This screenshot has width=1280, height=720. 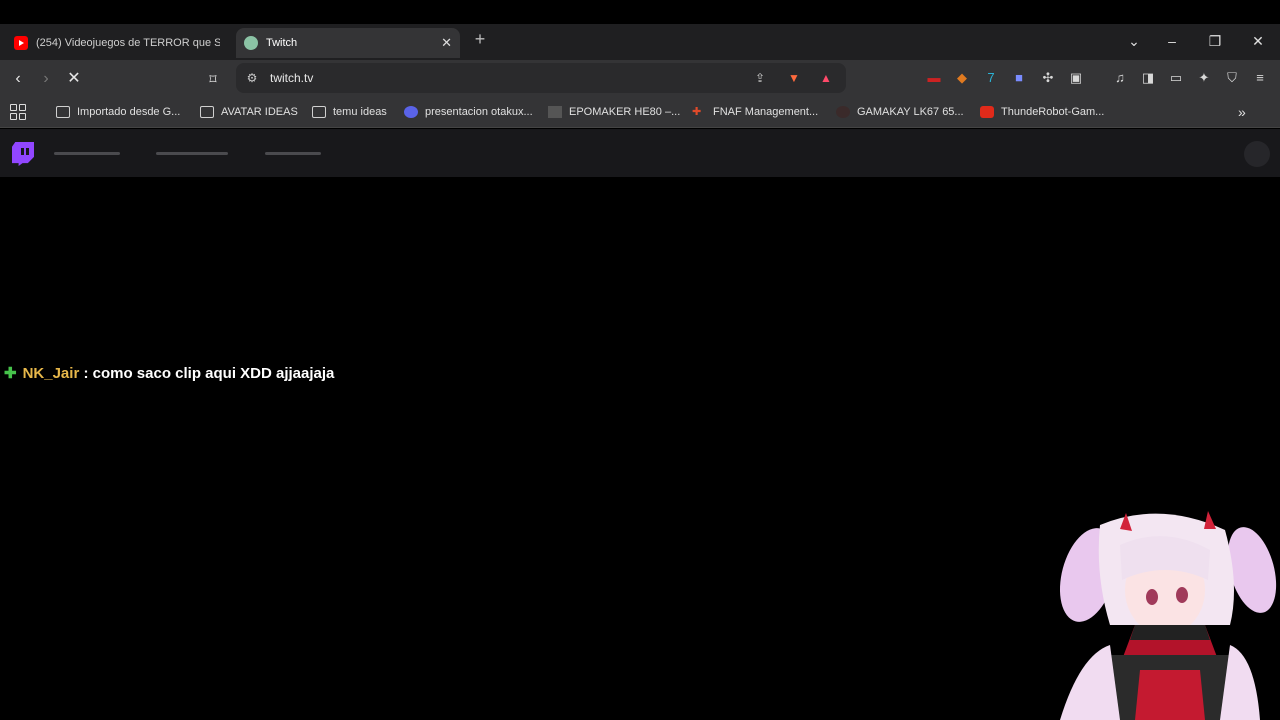 I want to click on tab-twitch: Twitch ✕, so click(x=348, y=43).